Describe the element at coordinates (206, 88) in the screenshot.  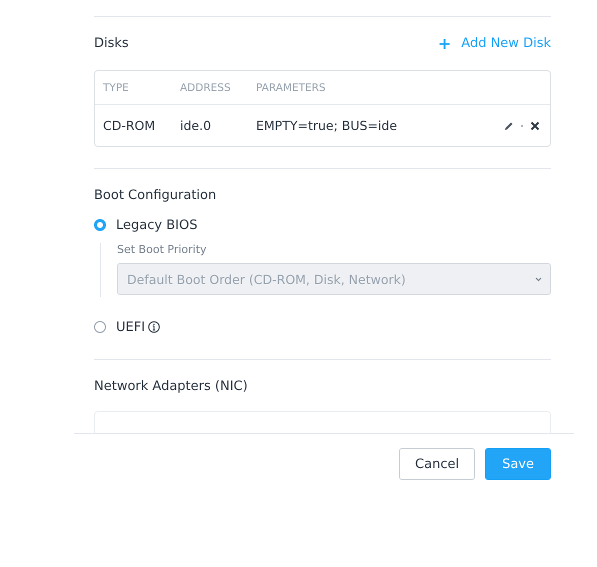
I see `column-header: ADDRESS` at that location.